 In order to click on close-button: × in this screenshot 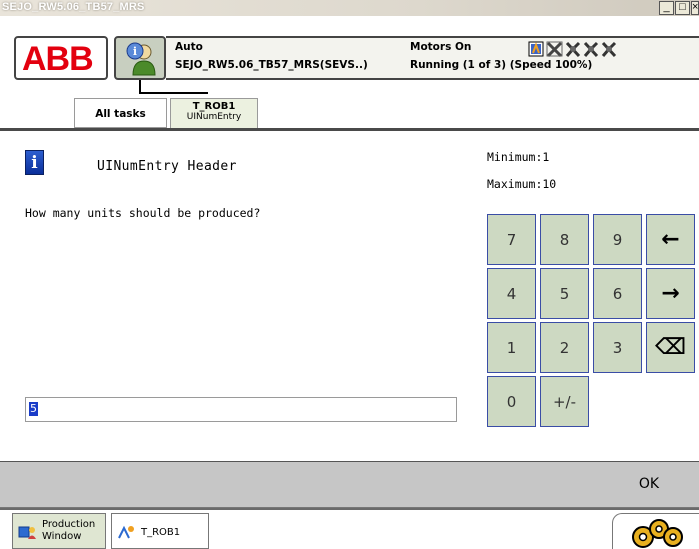, I will do `click(695, 8)`.